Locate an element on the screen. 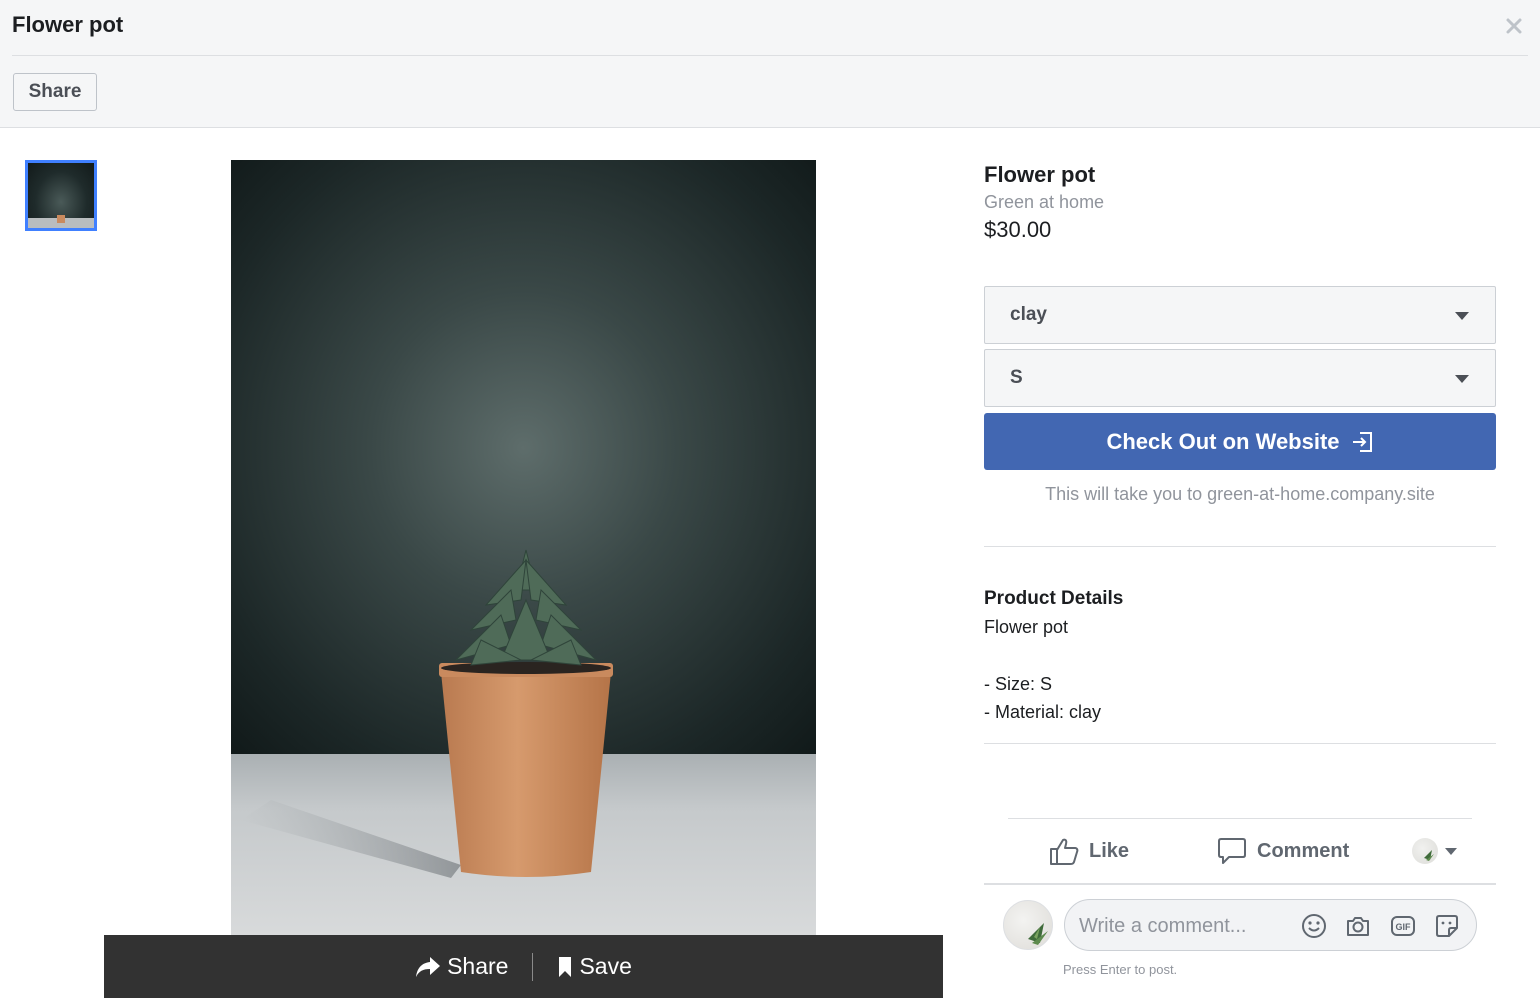  sticker-icon is located at coordinates (1447, 926).